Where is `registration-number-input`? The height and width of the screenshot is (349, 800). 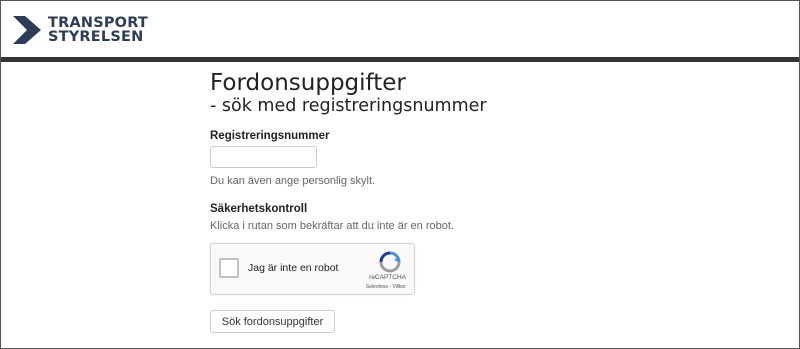
registration-number-input is located at coordinates (263, 157).